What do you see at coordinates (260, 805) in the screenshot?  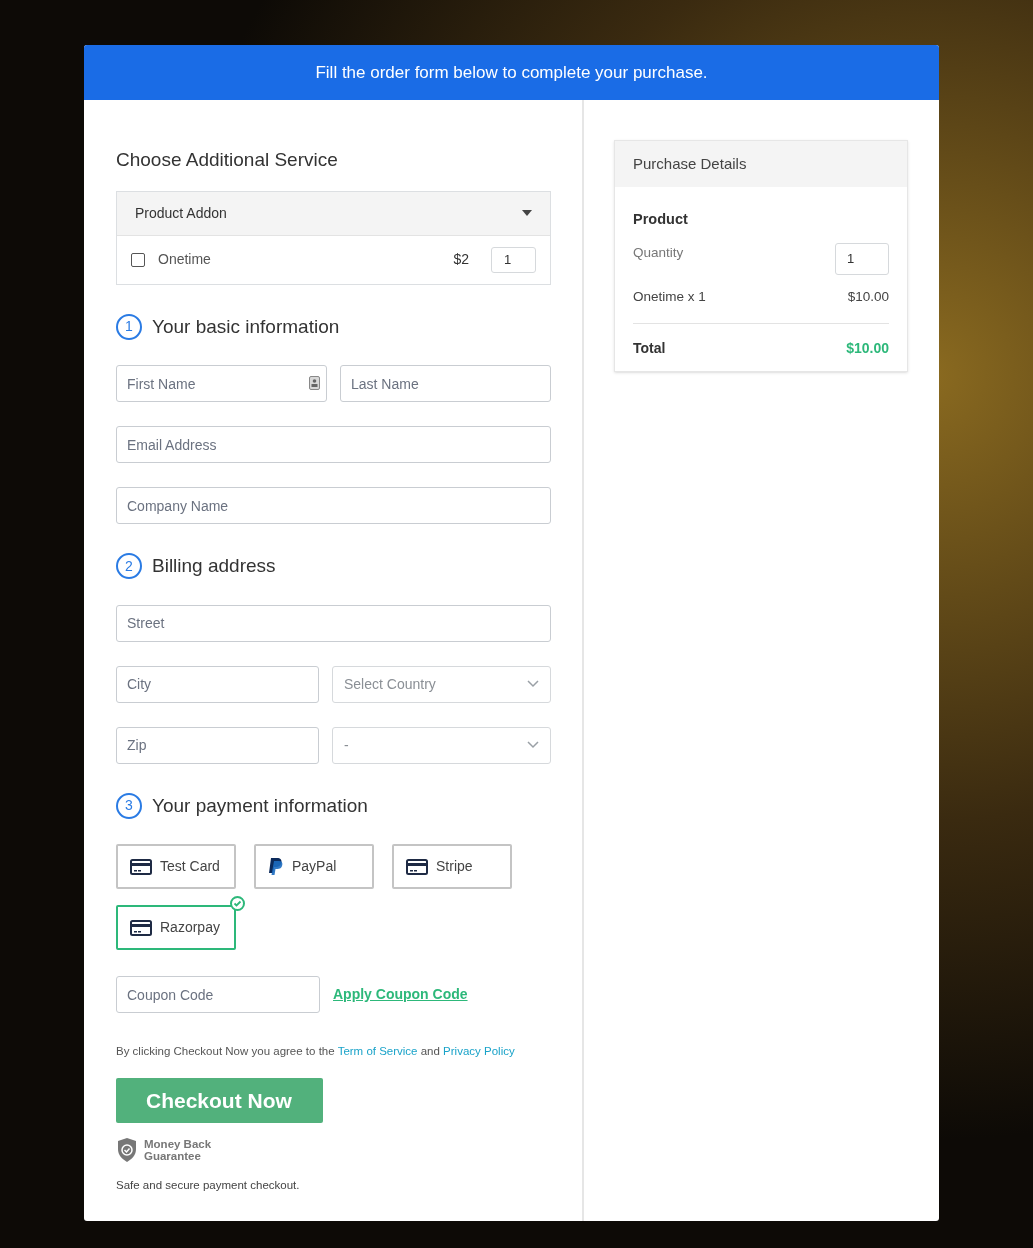 I see `section-title: Your payment information` at bounding box center [260, 805].